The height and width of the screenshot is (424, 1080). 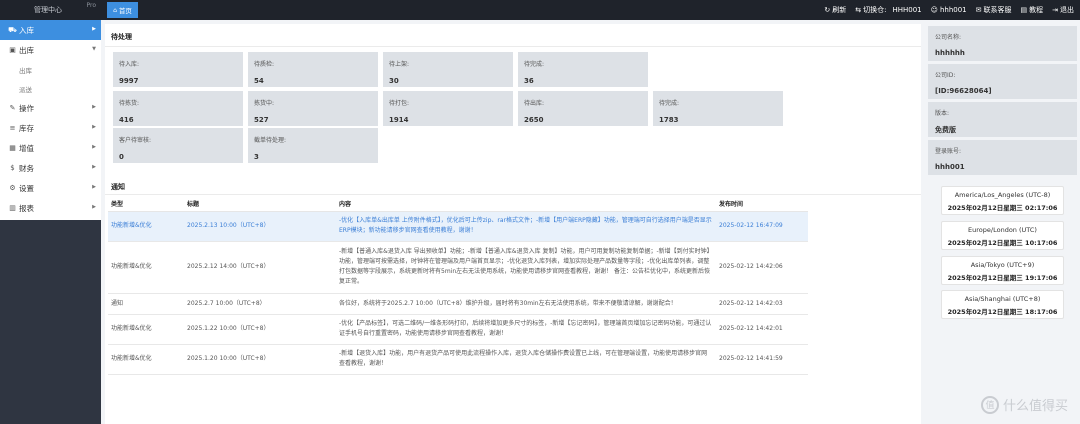 What do you see at coordinates (178, 69) in the screenshot?
I see `stat-pending-inbound: 待入库: 9997` at bounding box center [178, 69].